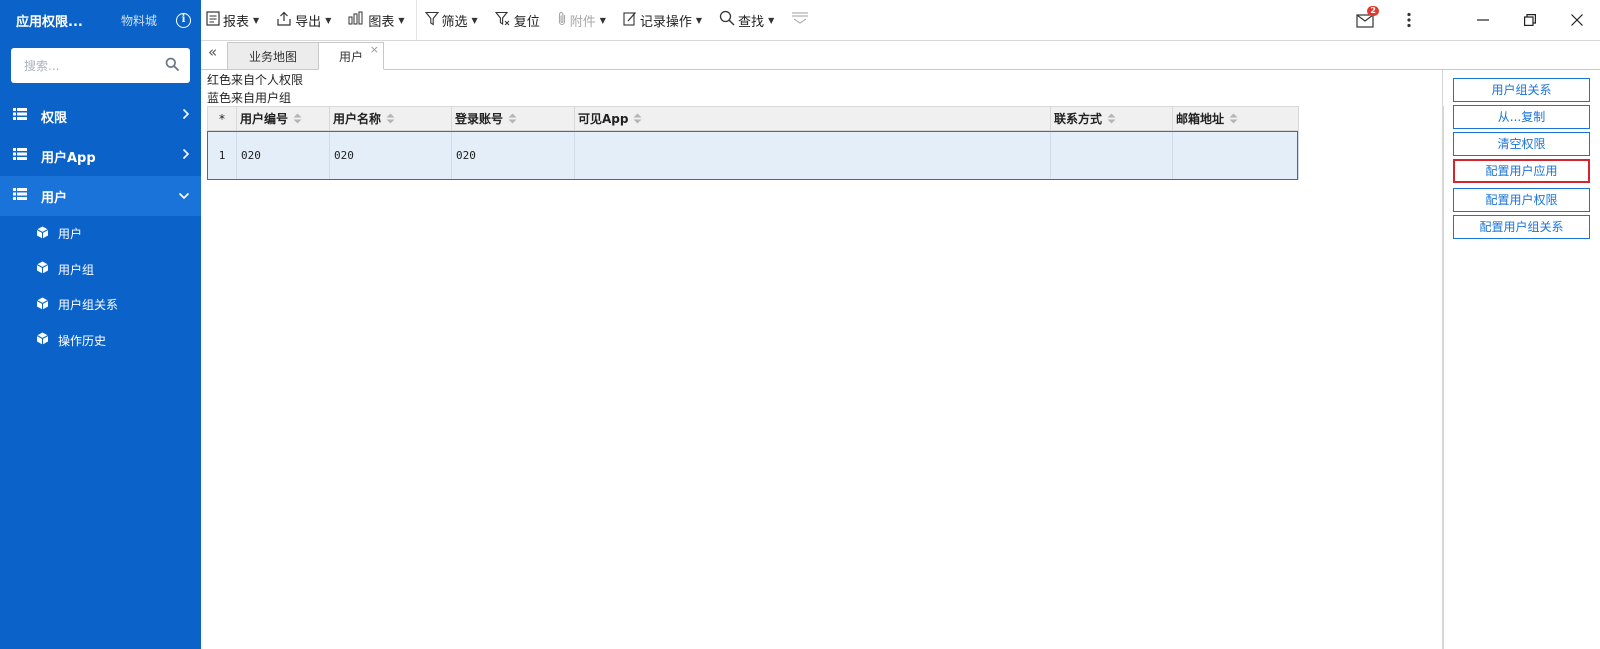 The image size is (1600, 649). I want to click on cell-user-name: 020, so click(390, 155).